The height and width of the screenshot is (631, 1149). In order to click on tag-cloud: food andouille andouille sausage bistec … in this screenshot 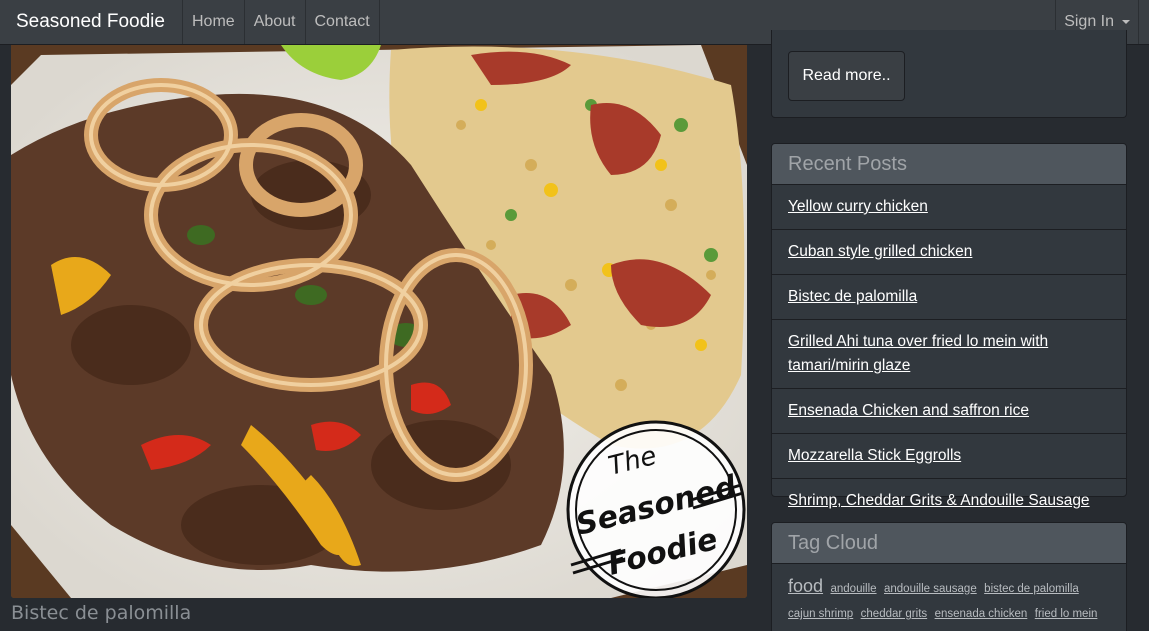, I will do `click(949, 597)`.